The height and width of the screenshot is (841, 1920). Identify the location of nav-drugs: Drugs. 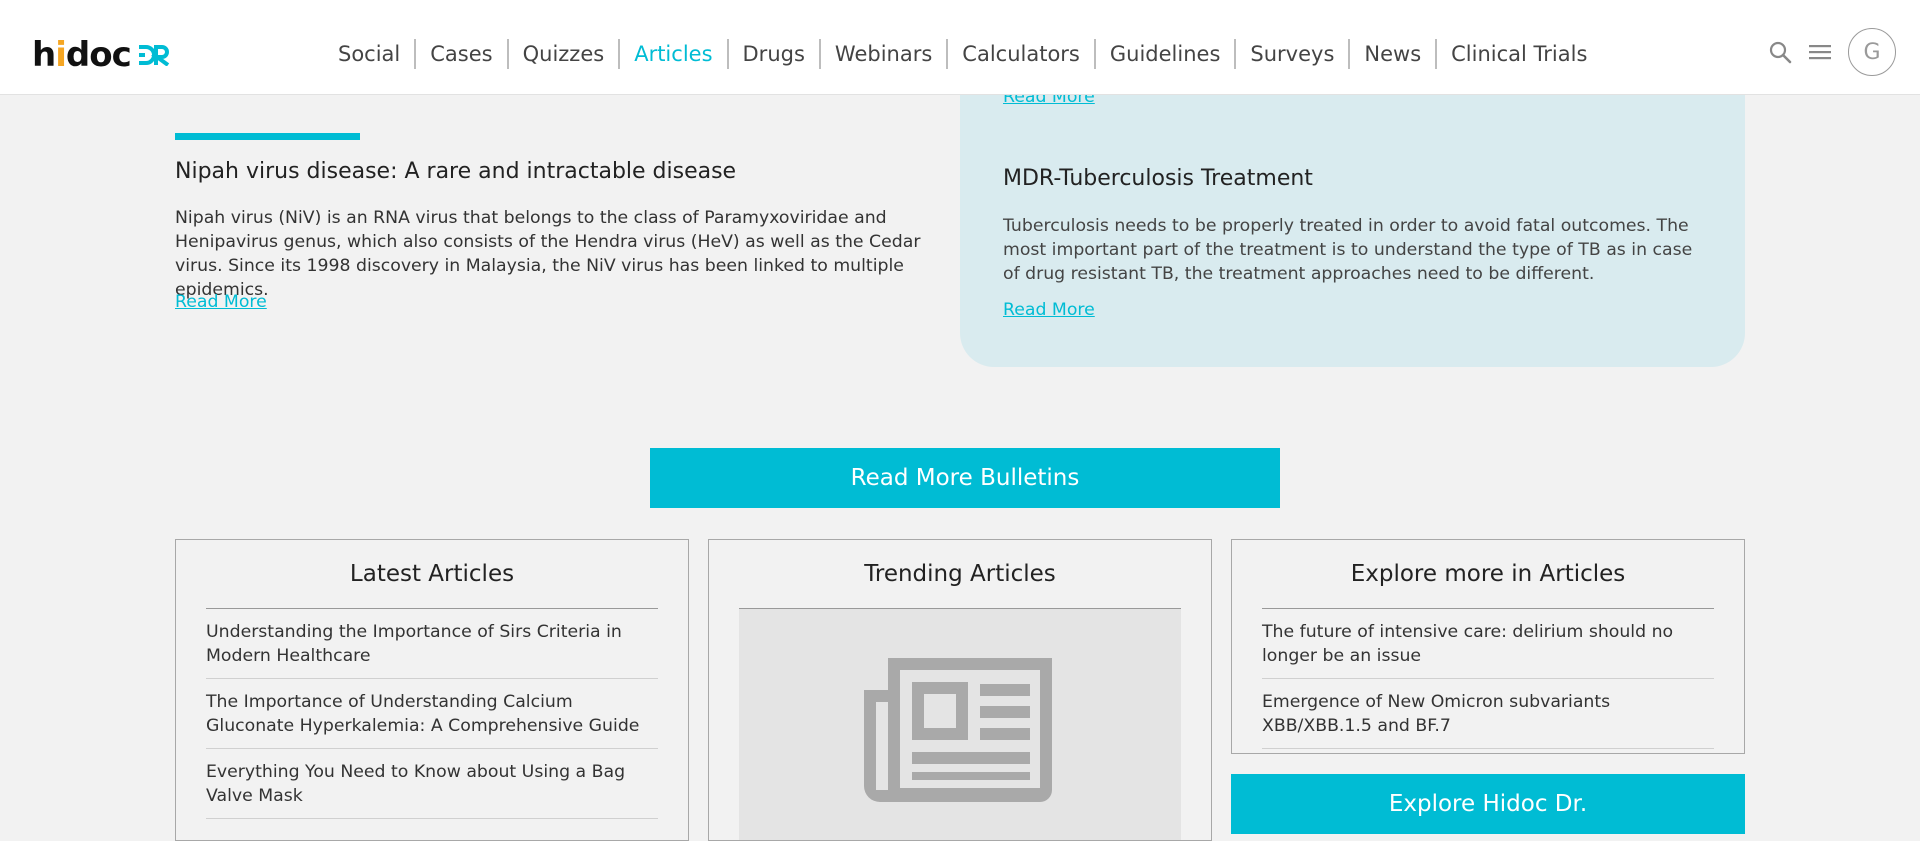
(772, 54).